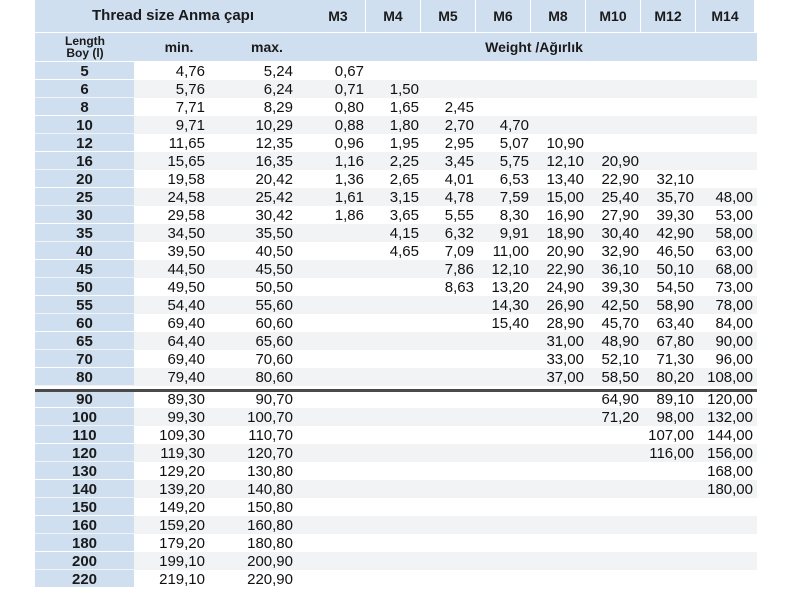 The width and height of the screenshot is (800, 600). I want to click on size-header-m4: M4, so click(393, 16).